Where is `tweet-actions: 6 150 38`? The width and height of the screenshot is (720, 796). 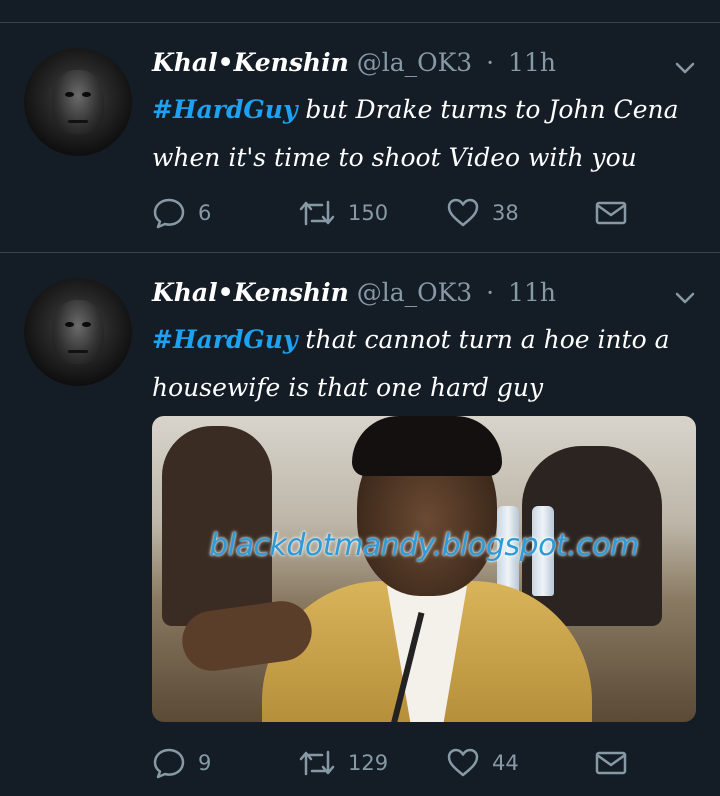 tweet-actions: 6 150 38 is located at coordinates (422, 213).